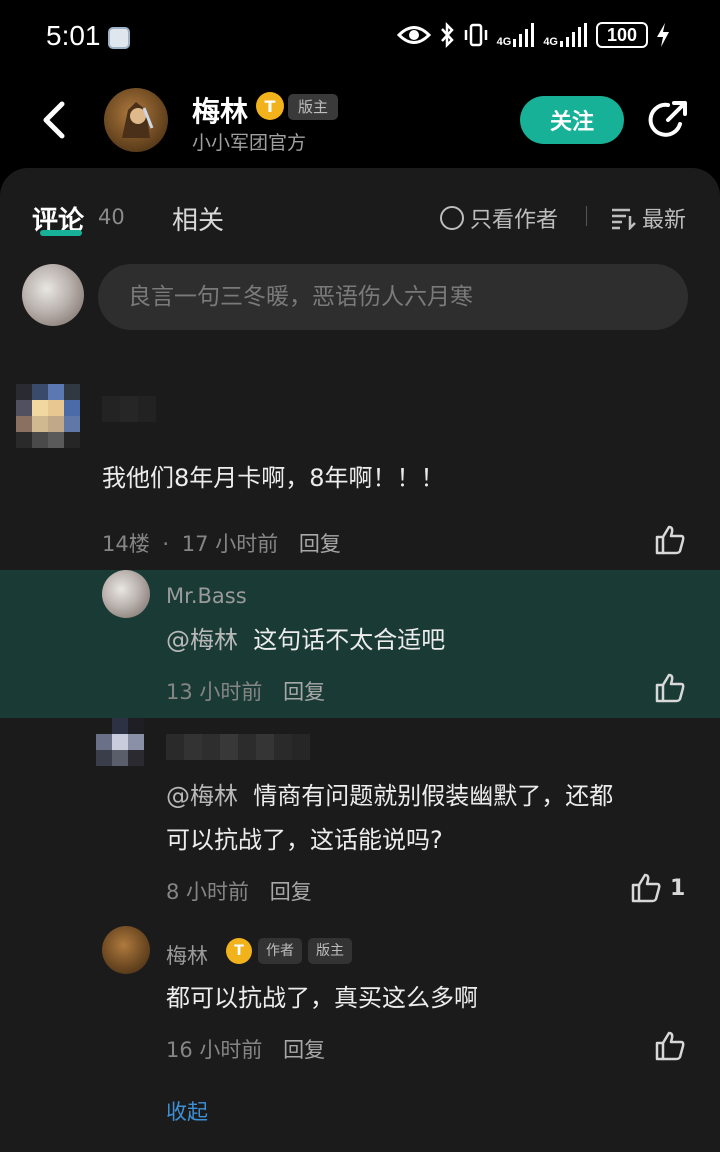 The width and height of the screenshot is (720, 1152). What do you see at coordinates (129, 409) in the screenshot?
I see `commenter-name-blurred` at bounding box center [129, 409].